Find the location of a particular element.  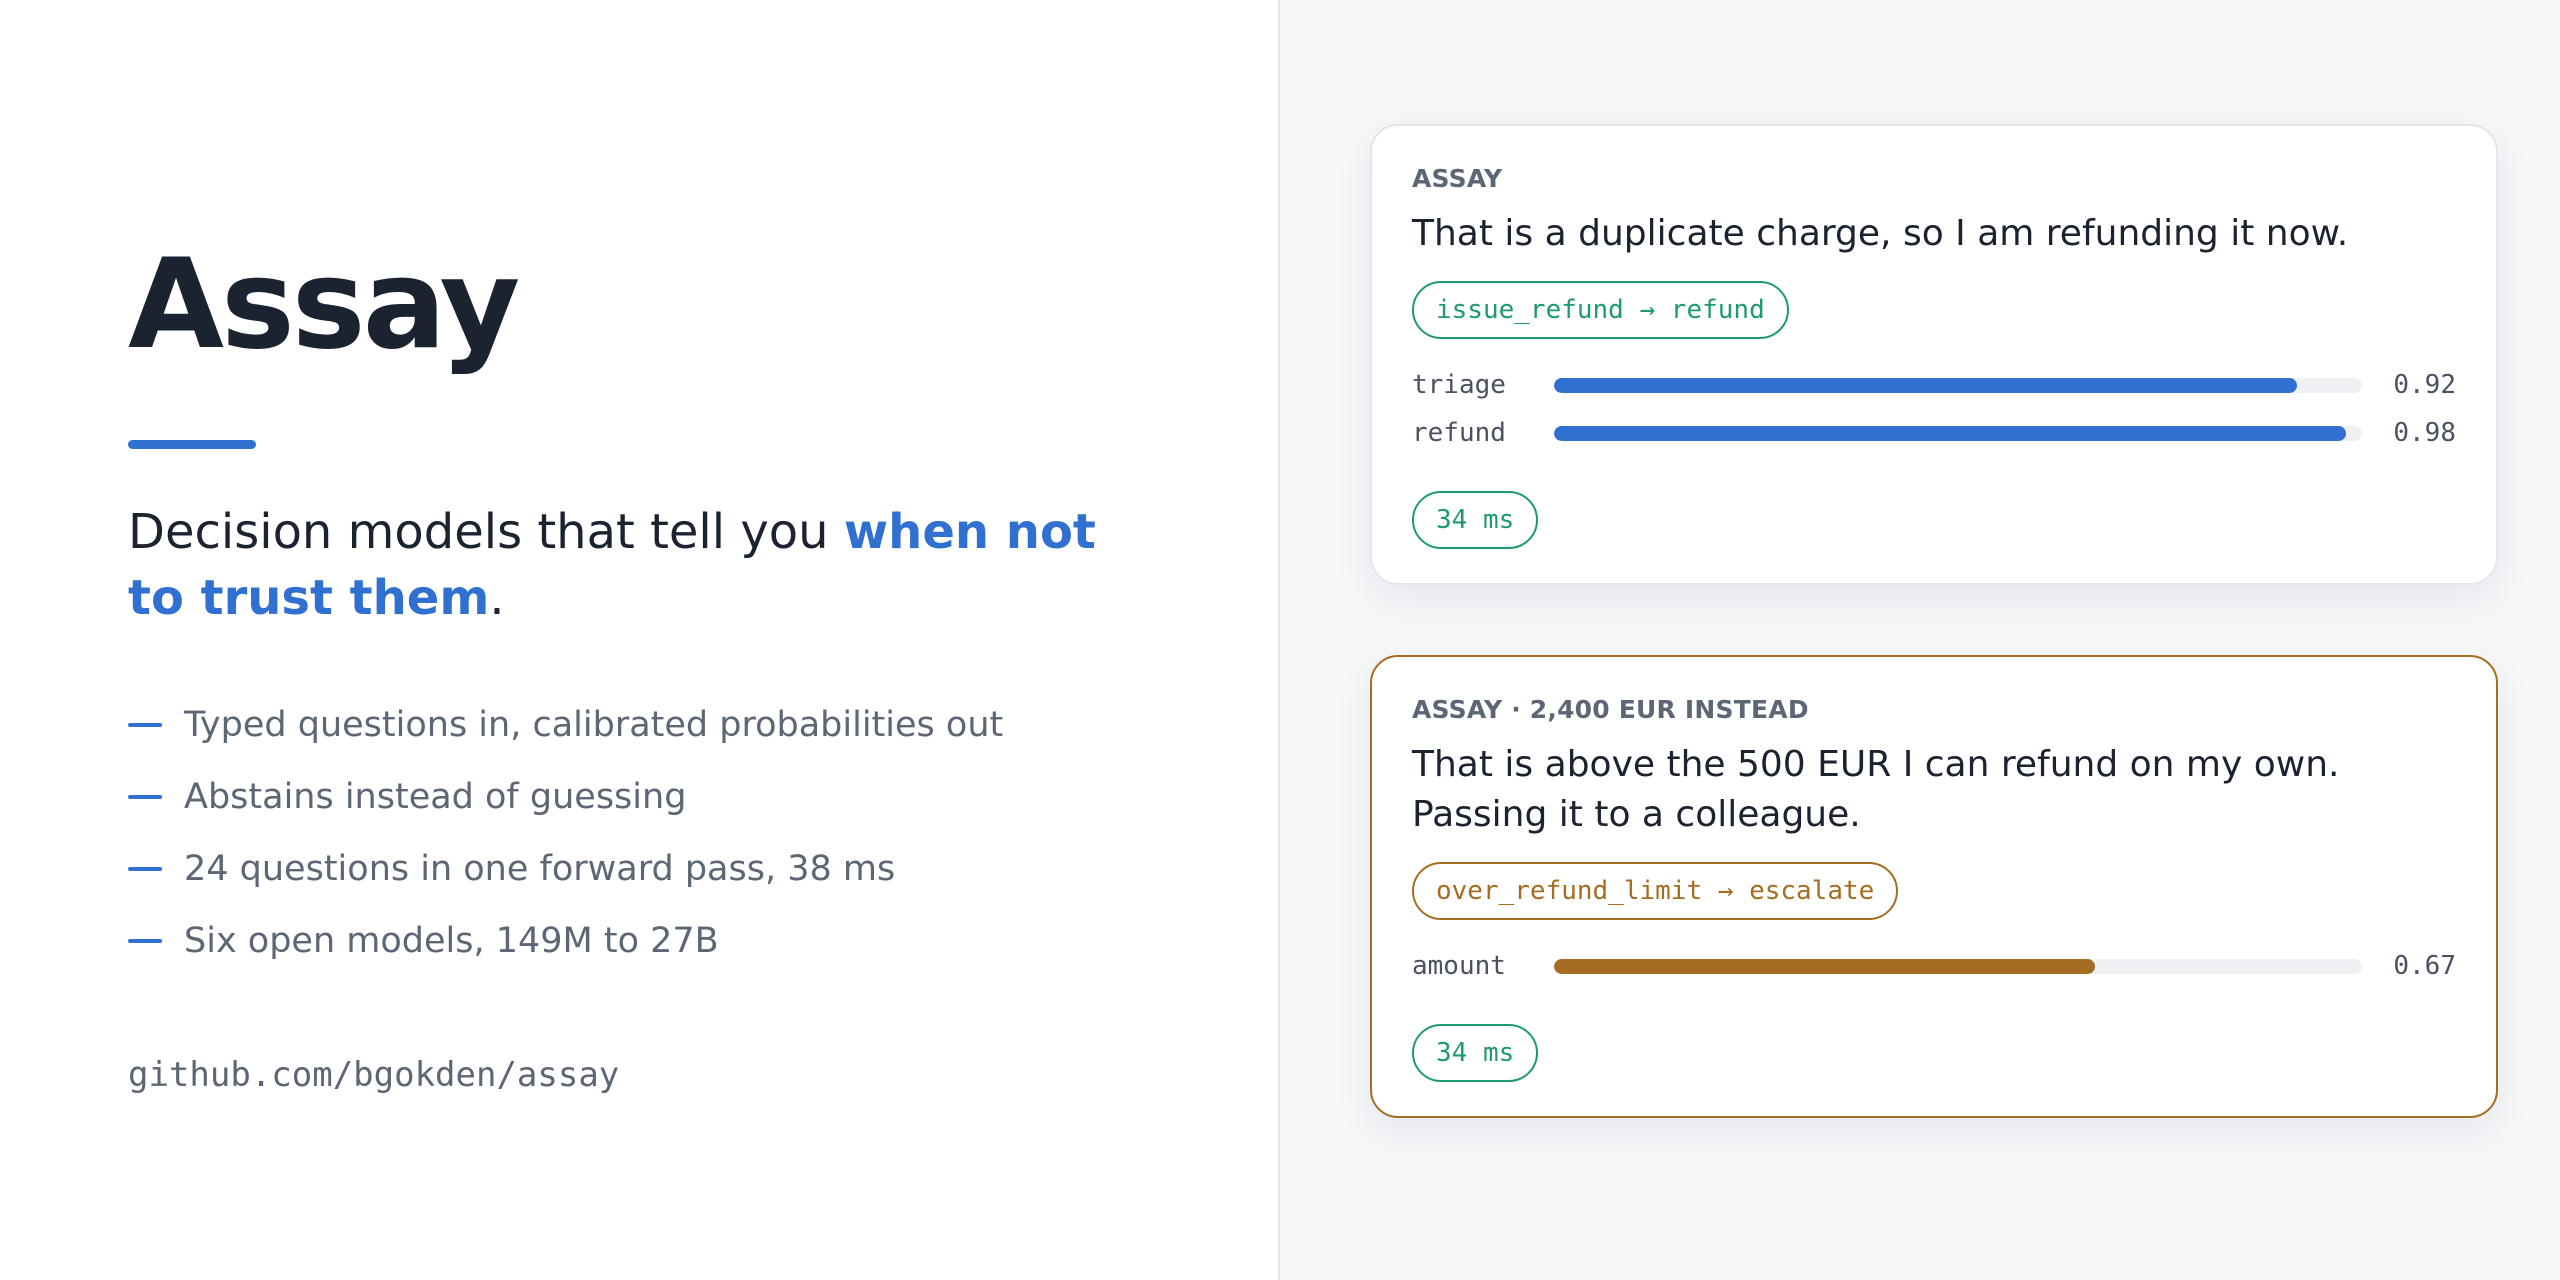

feature-item: Abstains instead of guessing is located at coordinates (703, 797).